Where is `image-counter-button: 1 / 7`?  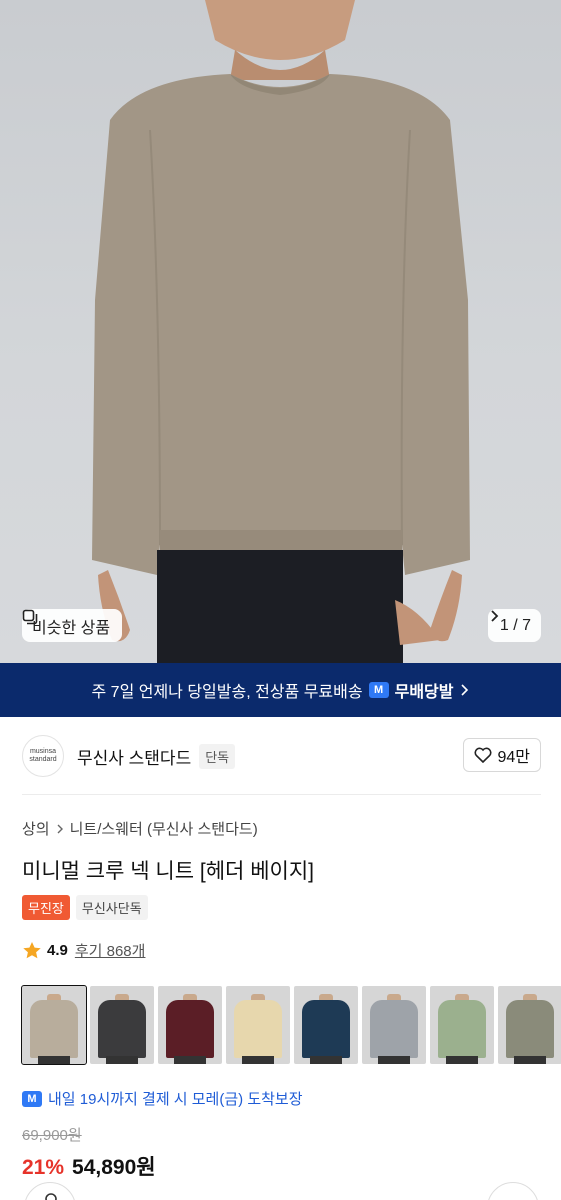
image-counter-button: 1 / 7 is located at coordinates (514, 625).